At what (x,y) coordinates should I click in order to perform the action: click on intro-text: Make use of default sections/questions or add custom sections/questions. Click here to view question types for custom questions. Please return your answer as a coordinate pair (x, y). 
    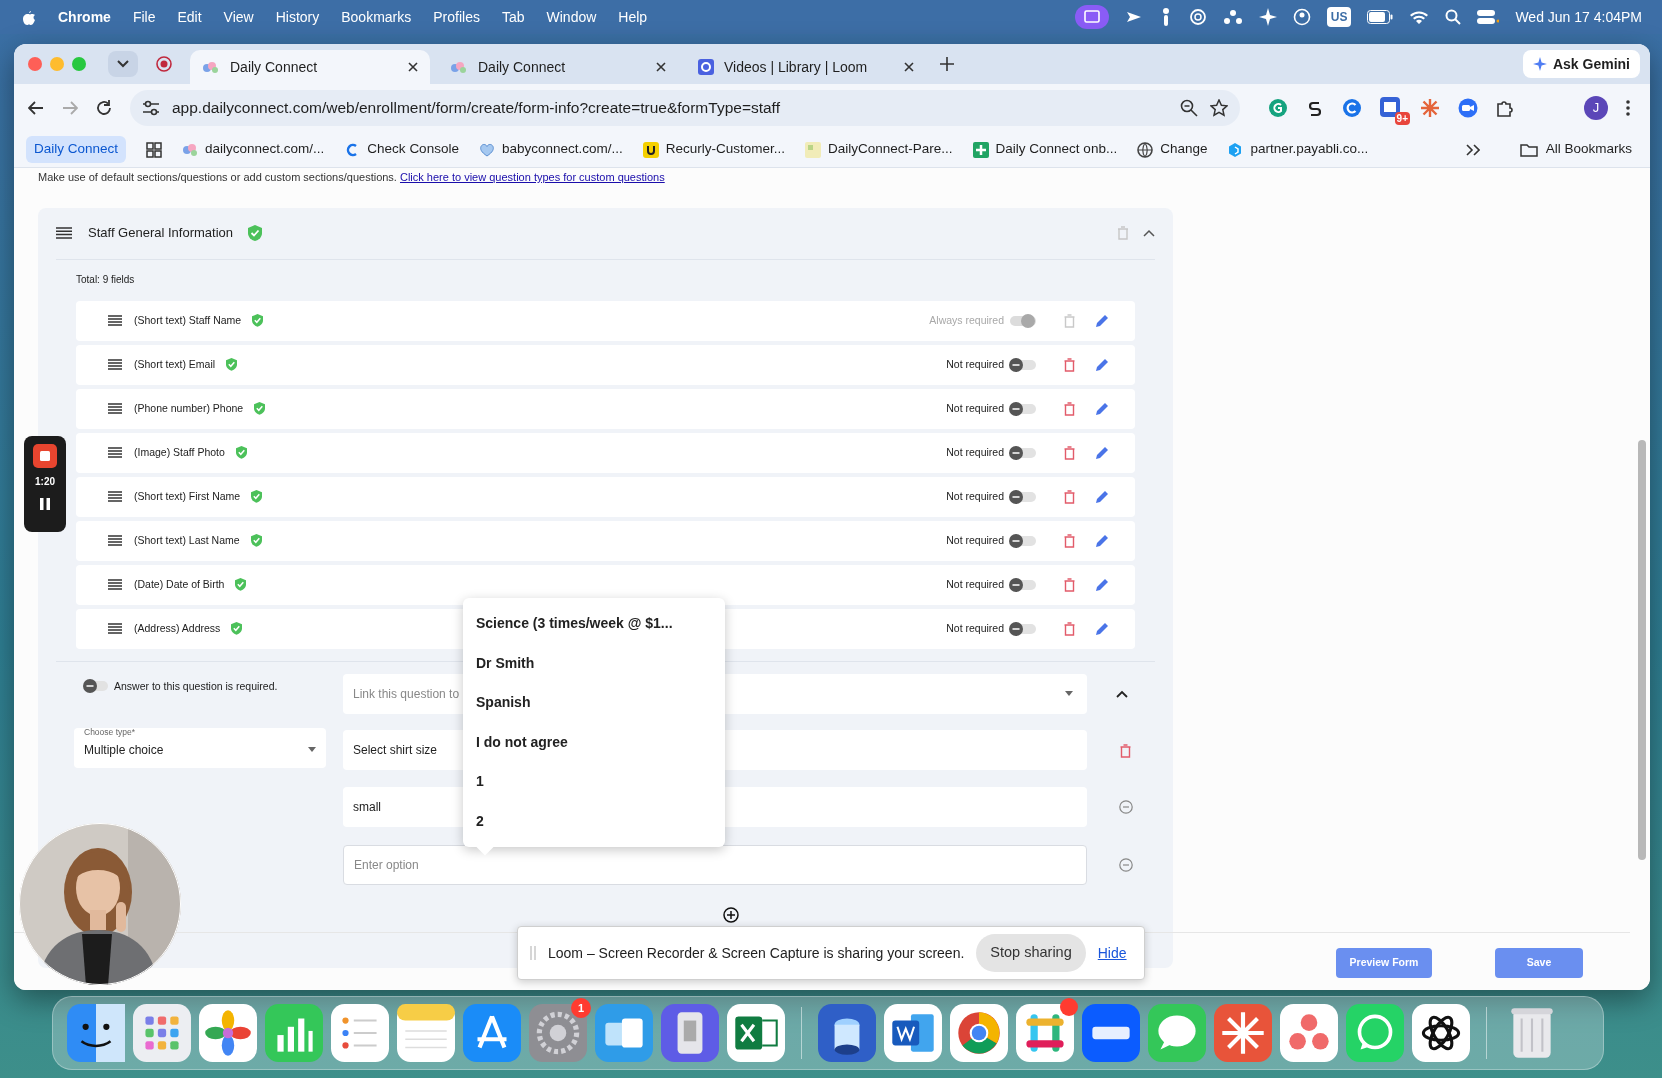
    Looking at the image, I should click on (352, 177).